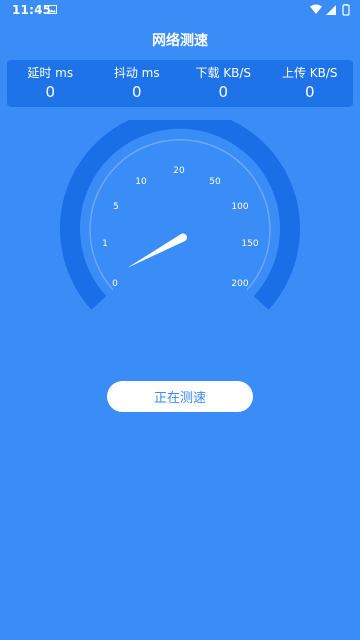 This screenshot has width=360, height=640. I want to click on gauge-tick-50: 50, so click(215, 182).